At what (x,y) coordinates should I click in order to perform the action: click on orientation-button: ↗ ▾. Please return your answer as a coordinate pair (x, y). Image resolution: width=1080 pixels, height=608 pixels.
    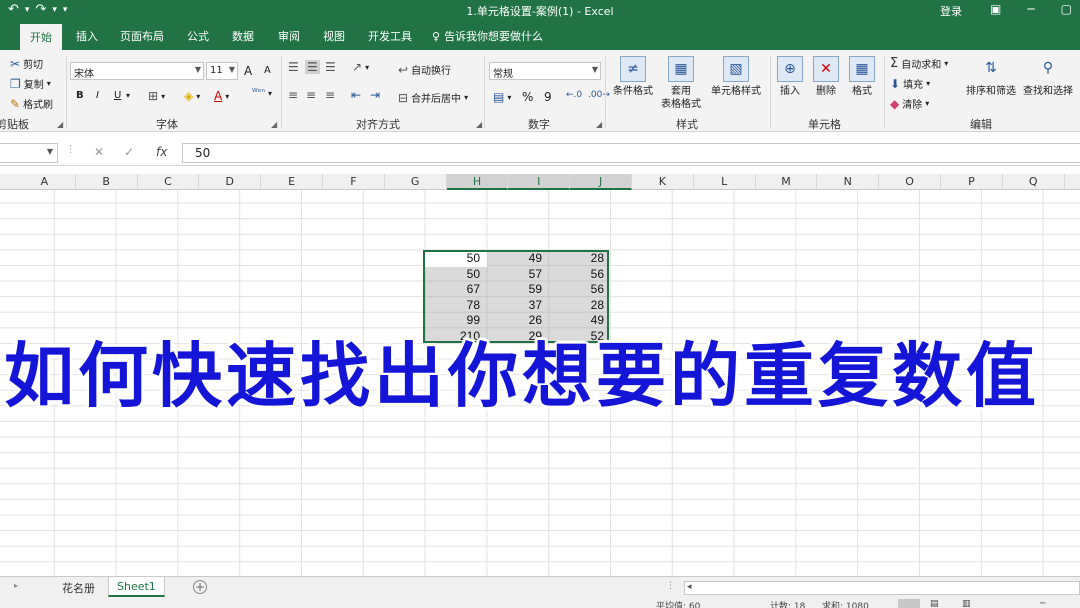
    Looking at the image, I should click on (360, 67).